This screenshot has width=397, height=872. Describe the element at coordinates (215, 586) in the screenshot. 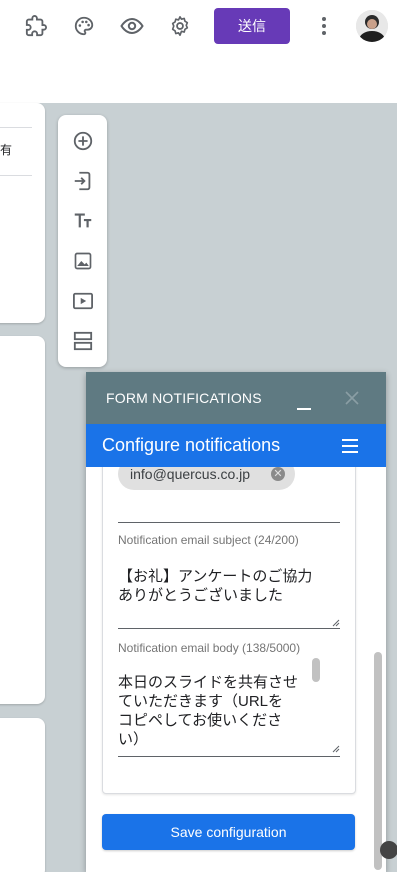

I see `subject-value: 【お礼】アンケートのご協力 ありがとうございました` at that location.